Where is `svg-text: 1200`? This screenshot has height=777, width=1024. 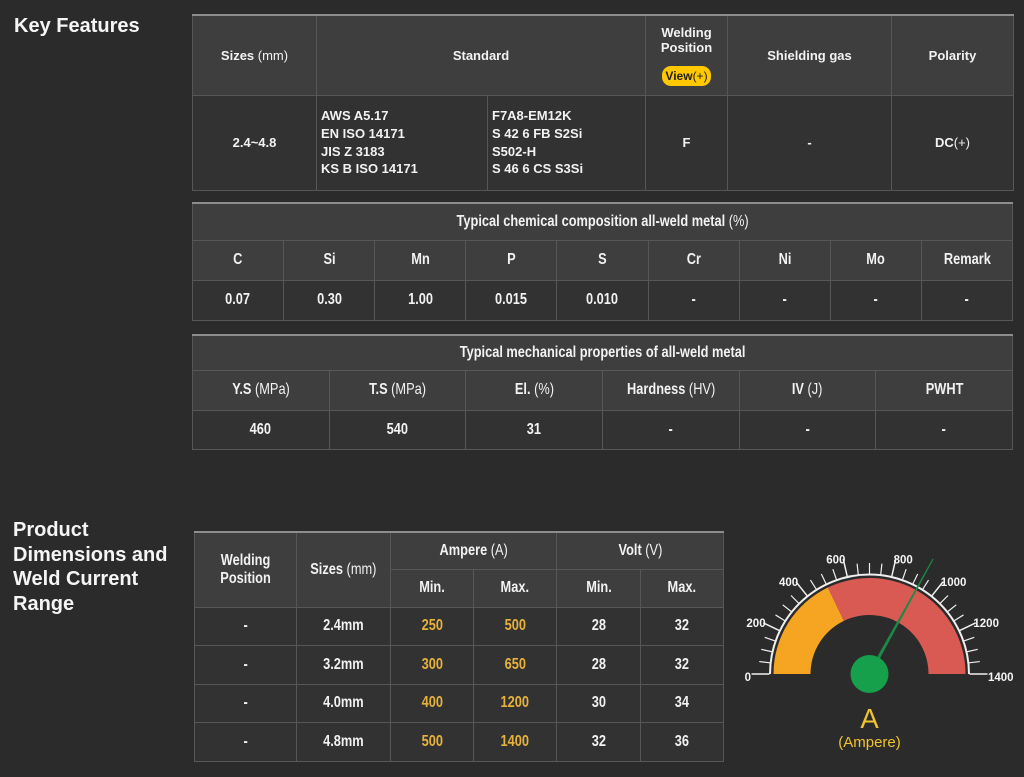
svg-text: 1200 is located at coordinates (986, 624).